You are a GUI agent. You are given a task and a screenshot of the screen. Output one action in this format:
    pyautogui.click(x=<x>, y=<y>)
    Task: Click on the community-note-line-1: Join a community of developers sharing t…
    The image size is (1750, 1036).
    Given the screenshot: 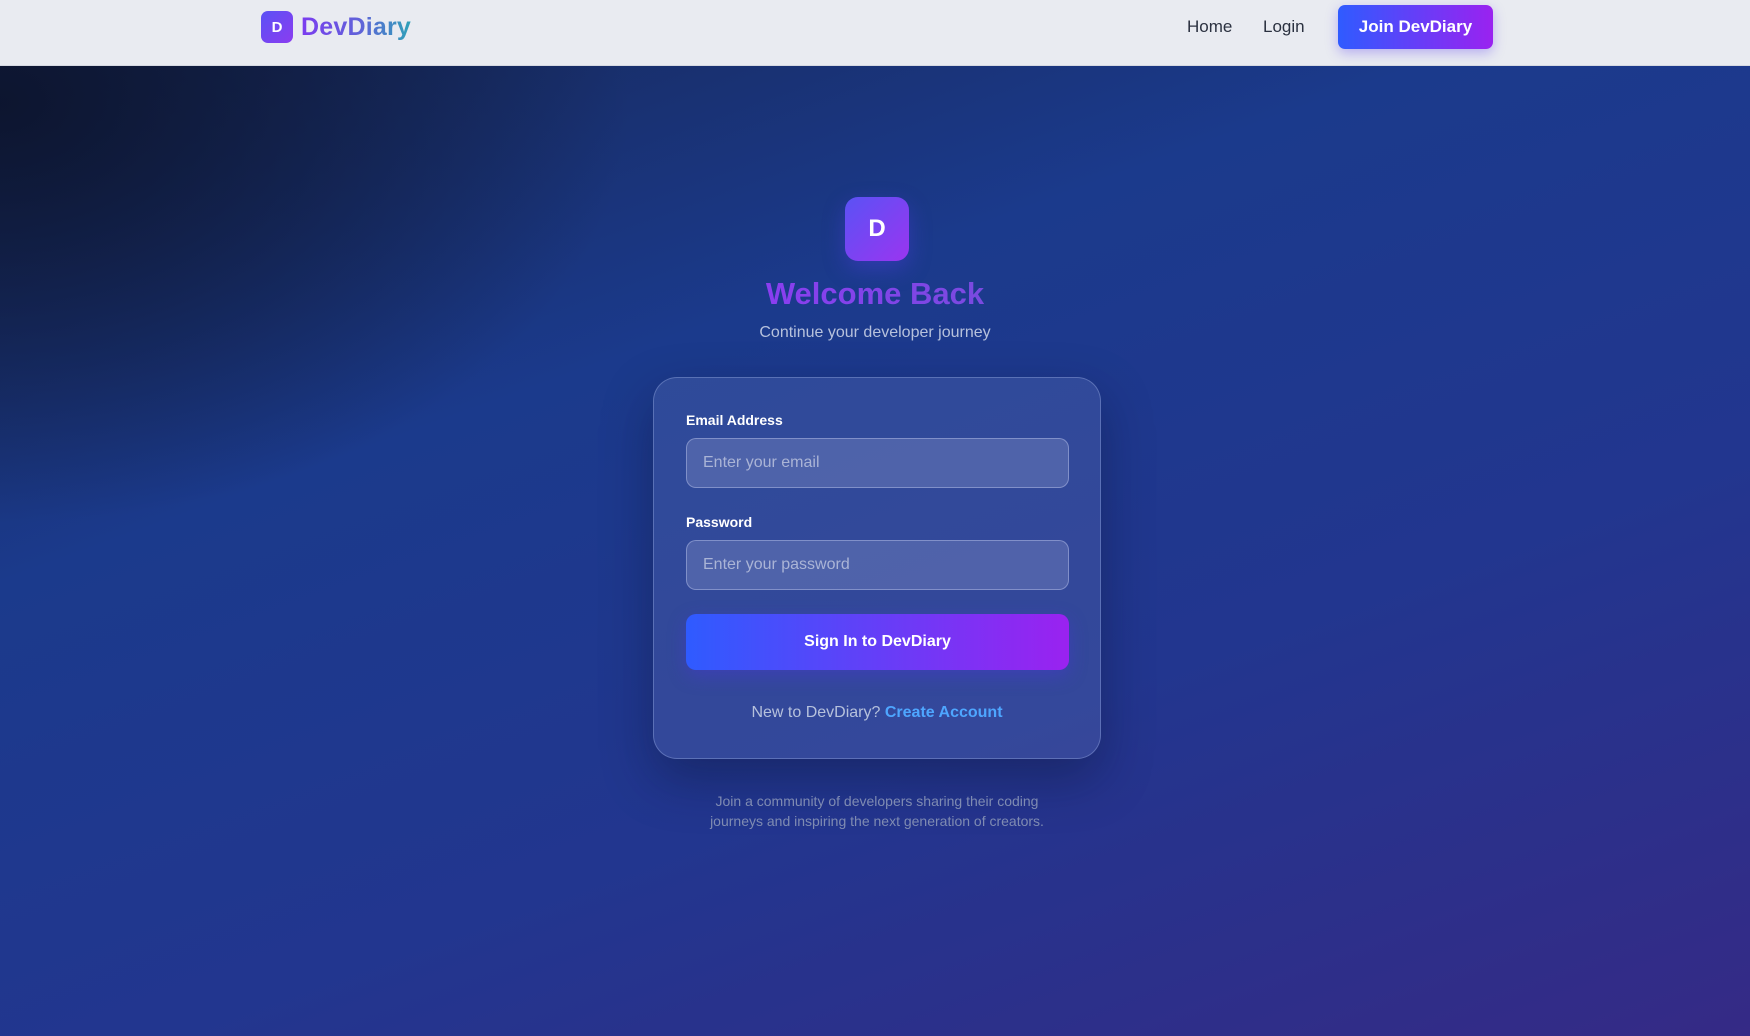 What is the action you would take?
    pyautogui.click(x=877, y=801)
    